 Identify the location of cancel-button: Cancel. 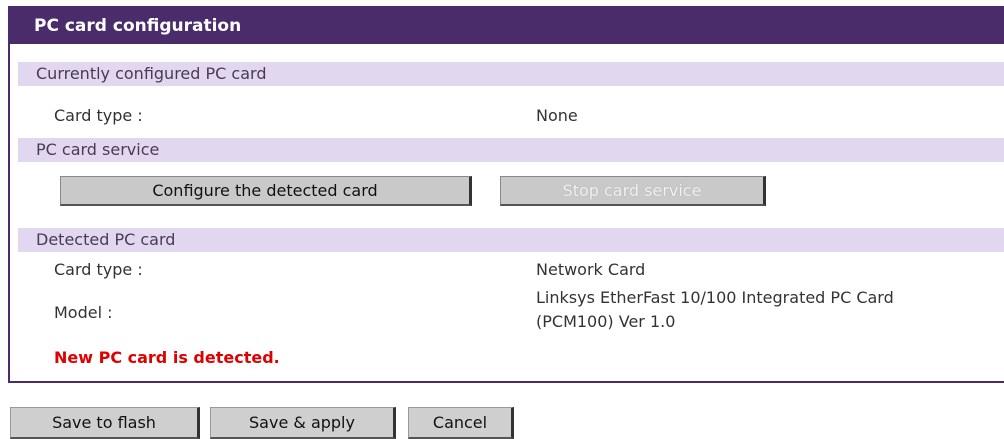
(461, 423).